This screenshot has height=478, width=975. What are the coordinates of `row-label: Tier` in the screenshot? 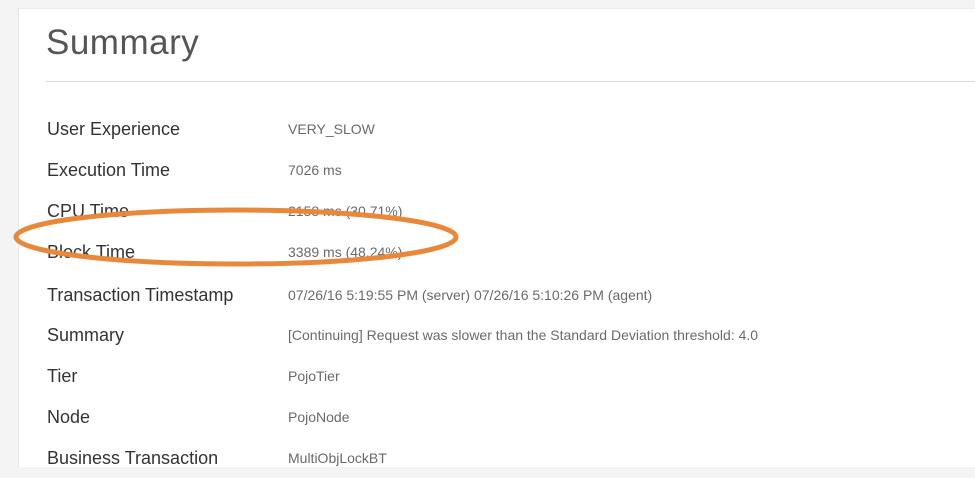 It's located at (62, 376).